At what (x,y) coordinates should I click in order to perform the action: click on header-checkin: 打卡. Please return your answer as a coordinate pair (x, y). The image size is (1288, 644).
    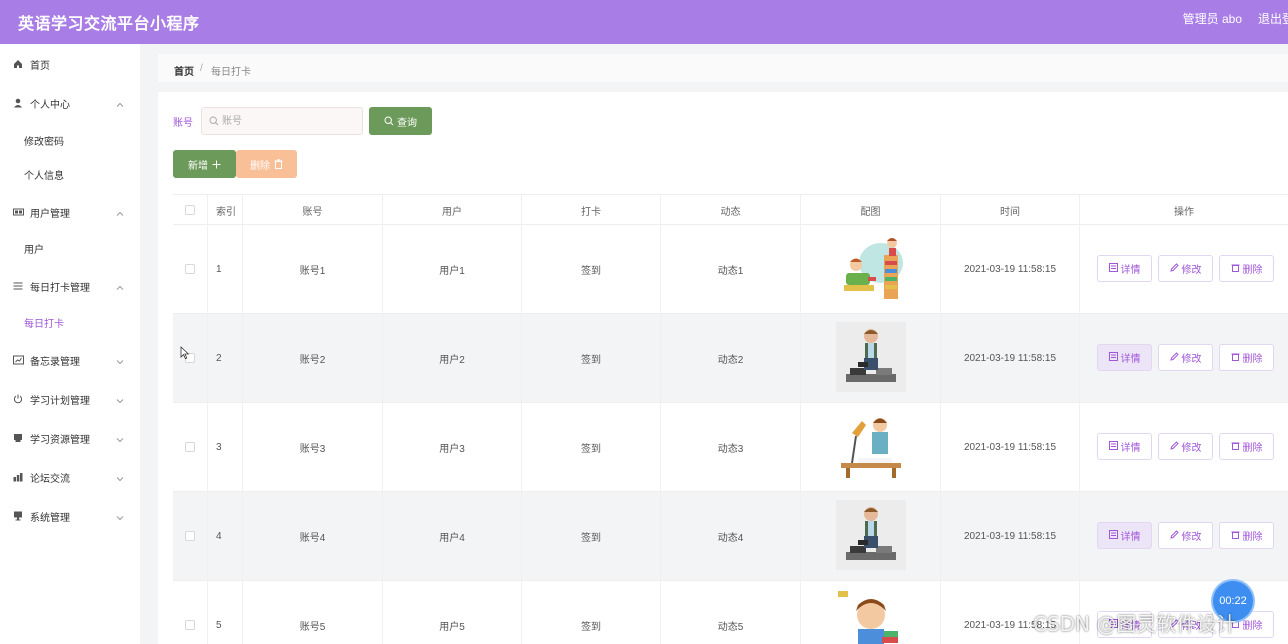
    Looking at the image, I should click on (591, 210).